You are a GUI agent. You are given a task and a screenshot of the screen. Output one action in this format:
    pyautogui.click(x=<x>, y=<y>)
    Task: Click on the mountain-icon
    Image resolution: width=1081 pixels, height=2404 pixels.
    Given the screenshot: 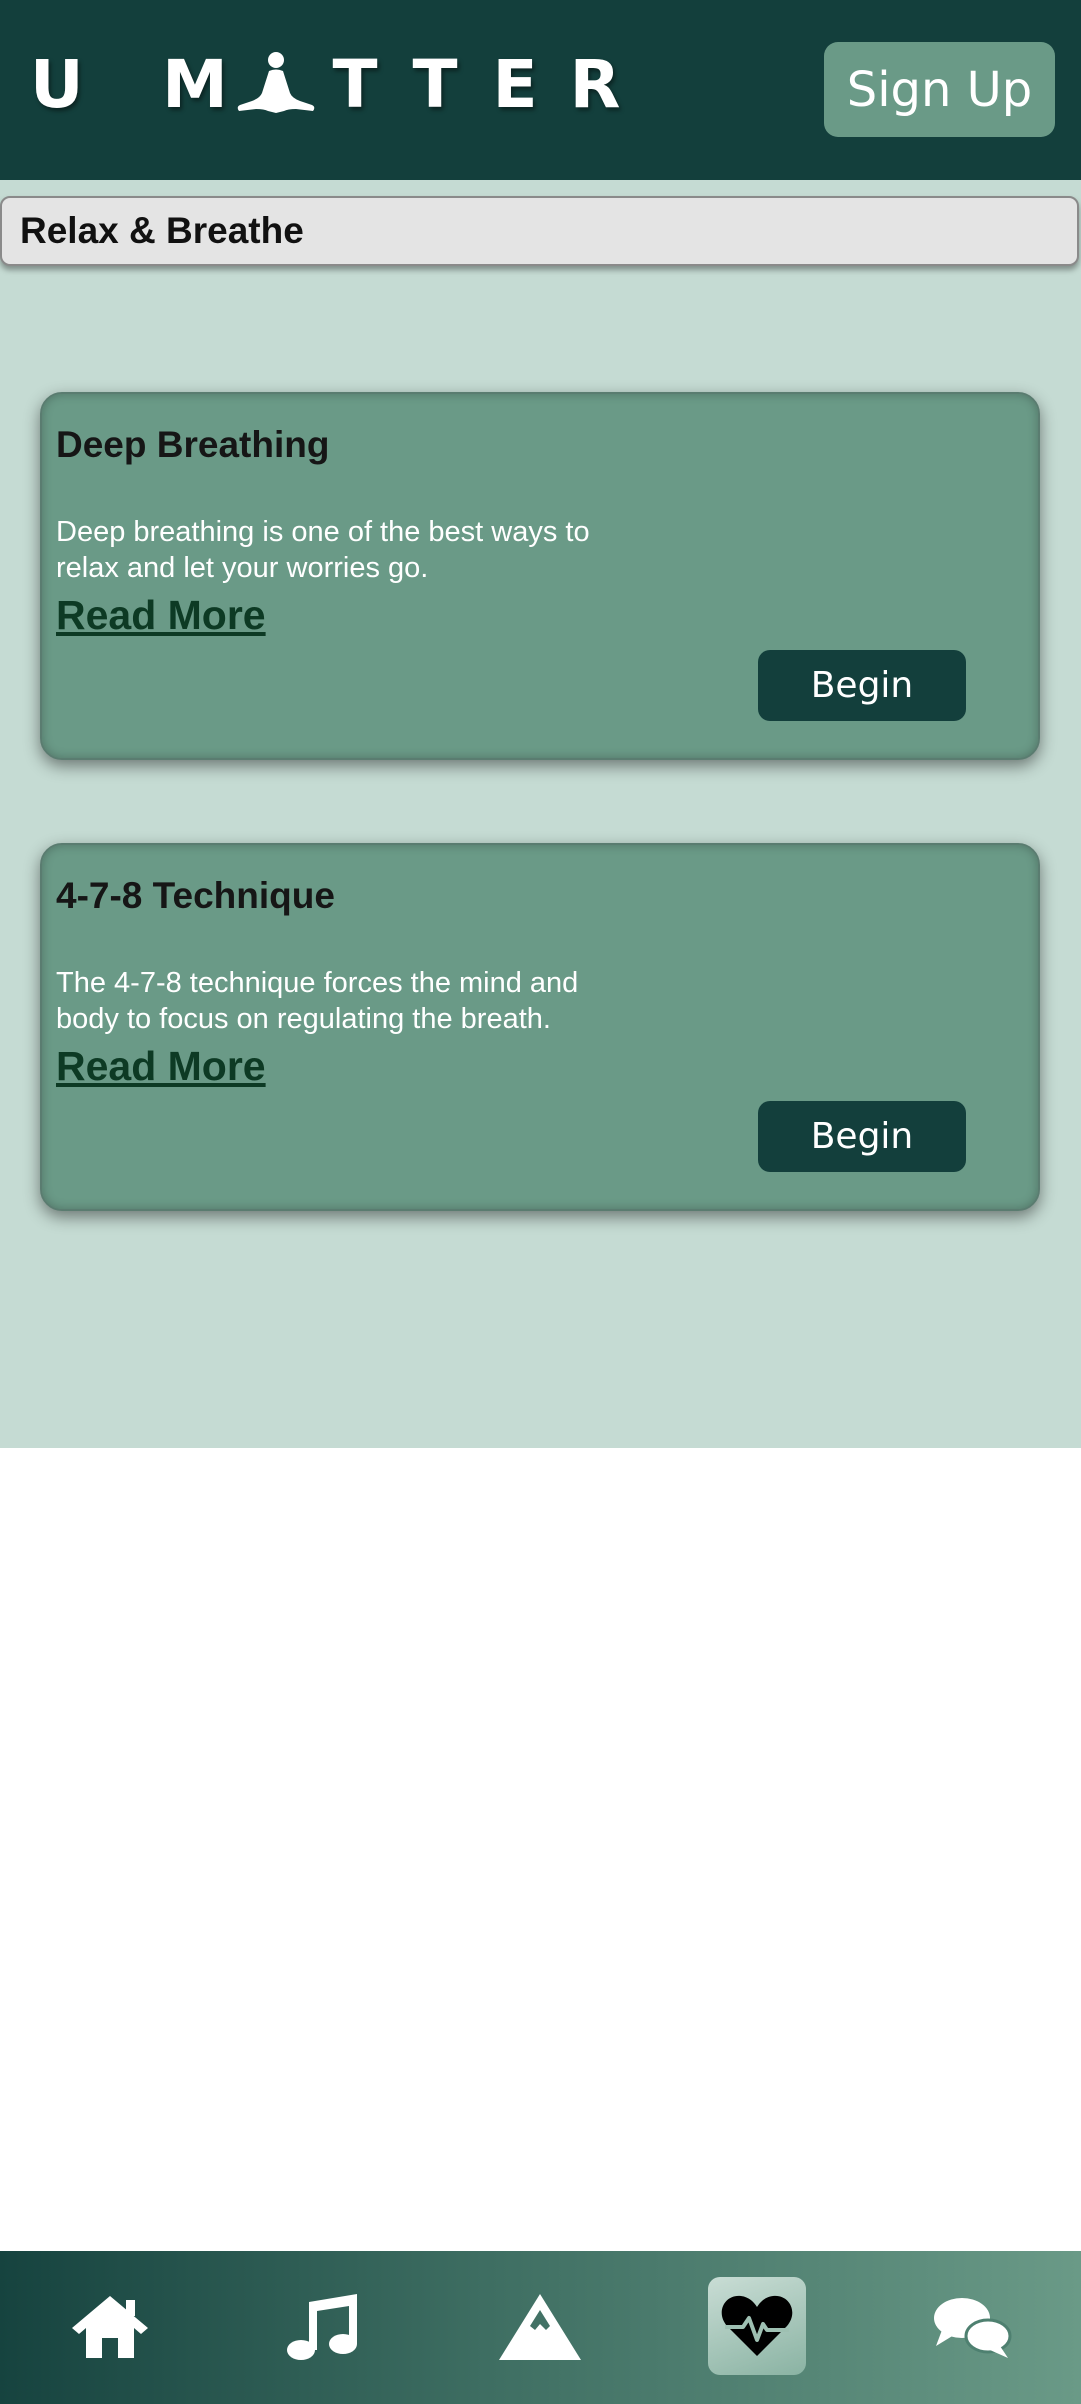 What is the action you would take?
    pyautogui.click(x=540, y=2327)
    